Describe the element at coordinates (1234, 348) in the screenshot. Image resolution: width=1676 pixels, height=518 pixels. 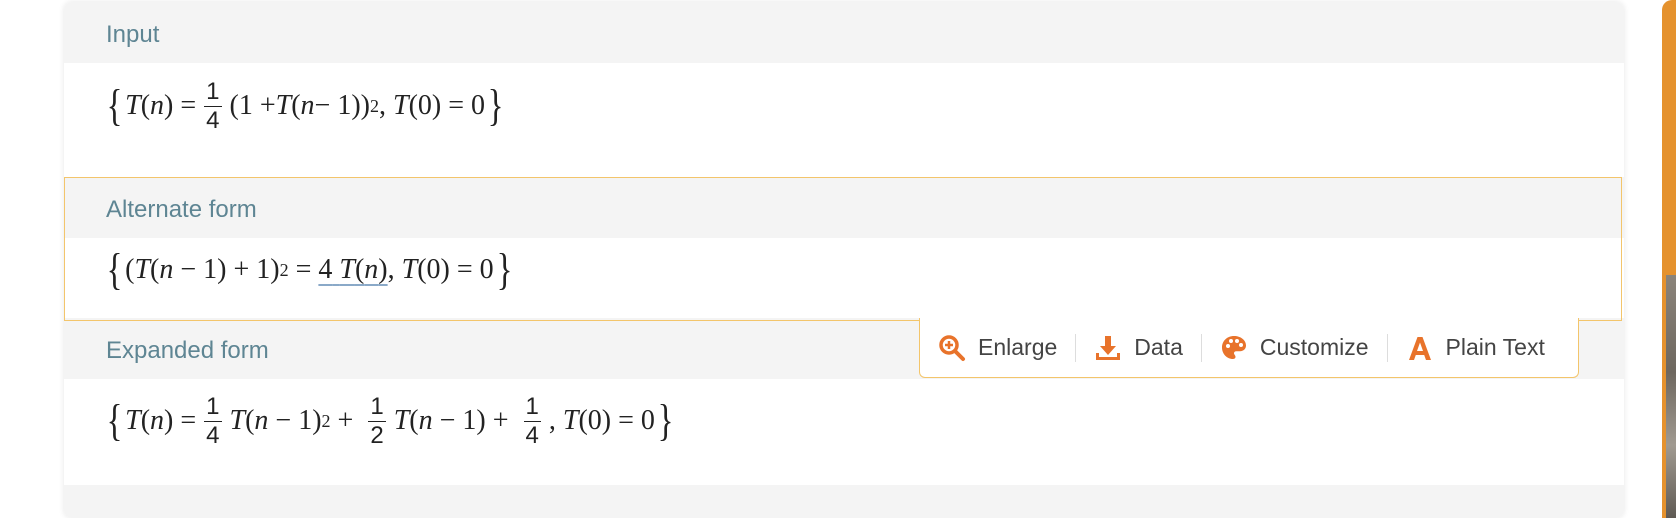
I see `palette-icon` at that location.